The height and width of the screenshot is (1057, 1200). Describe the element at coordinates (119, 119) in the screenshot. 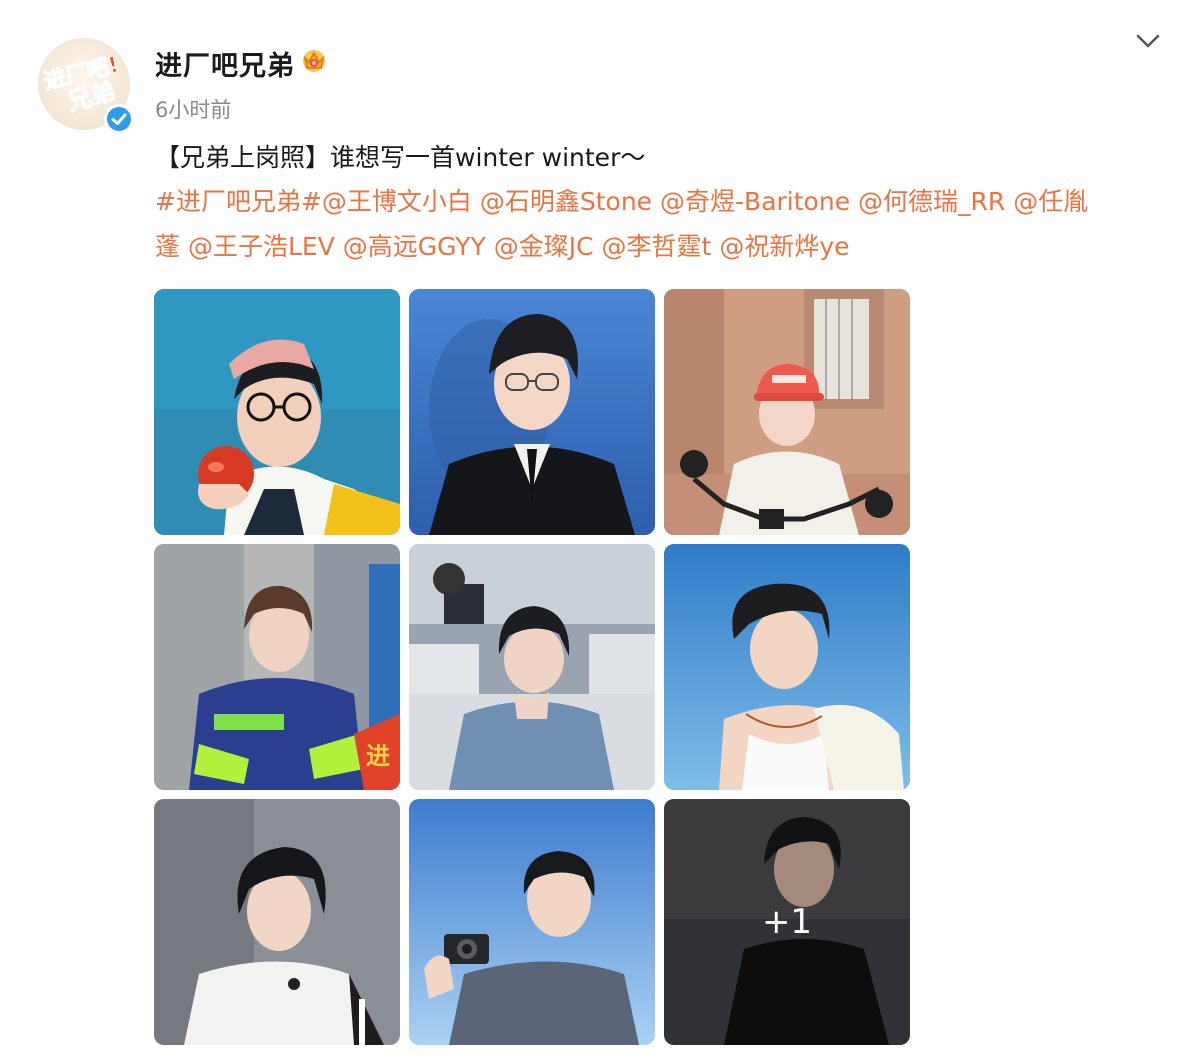

I see `verified-check-icon` at that location.